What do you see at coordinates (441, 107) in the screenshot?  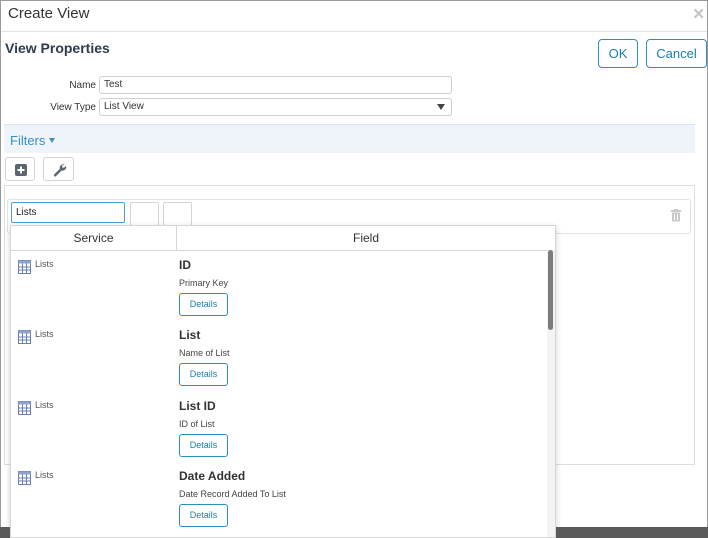 I see `chevron-down-icon` at bounding box center [441, 107].